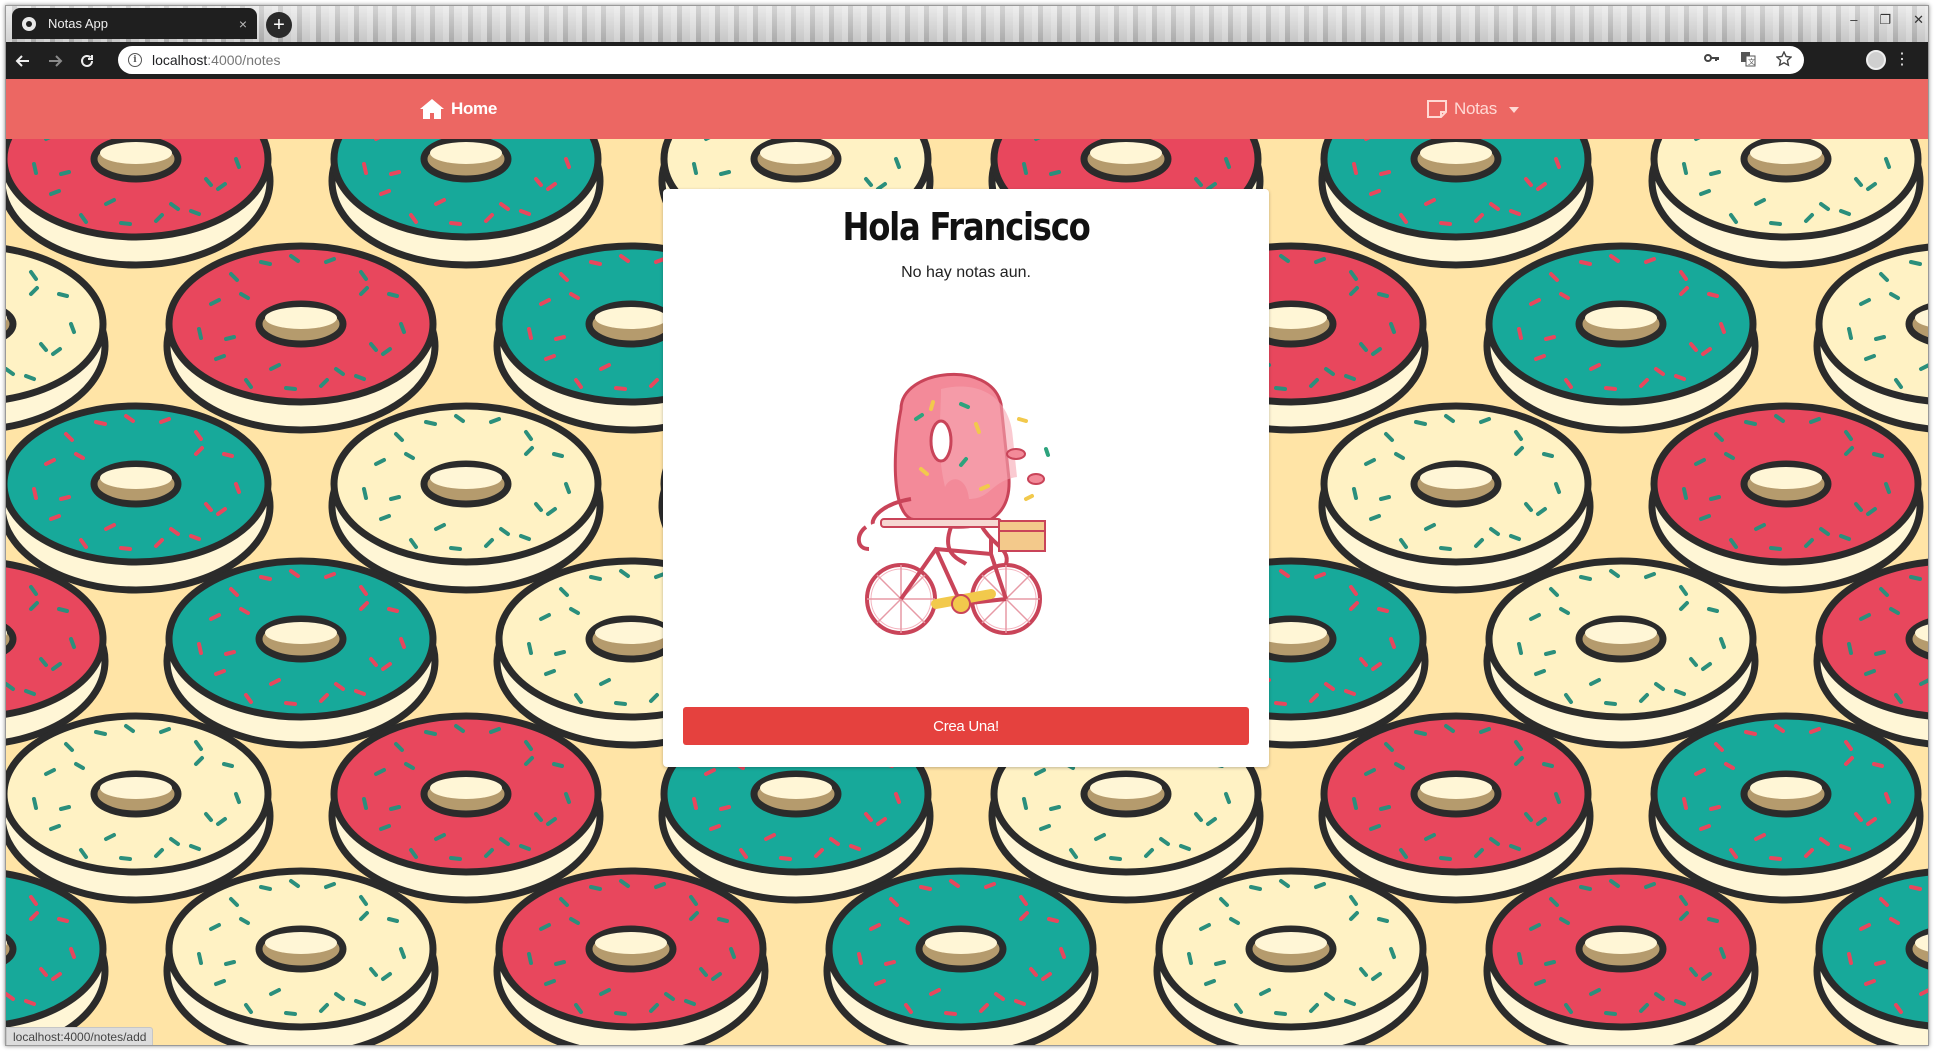 This screenshot has height=1054, width=1934. Describe the element at coordinates (1475, 108) in the screenshot. I see `nav-notes-label: Notas` at that location.